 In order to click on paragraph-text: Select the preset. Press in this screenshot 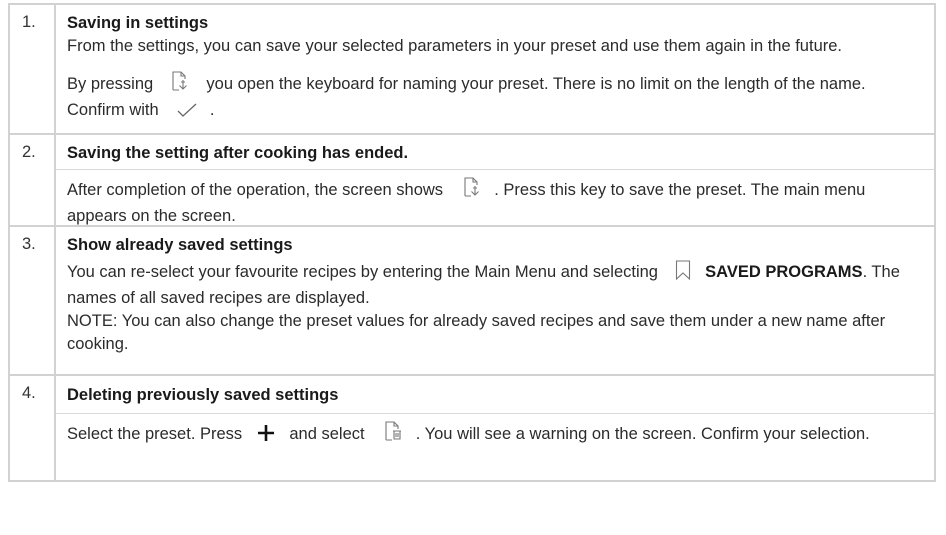, I will do `click(155, 434)`.